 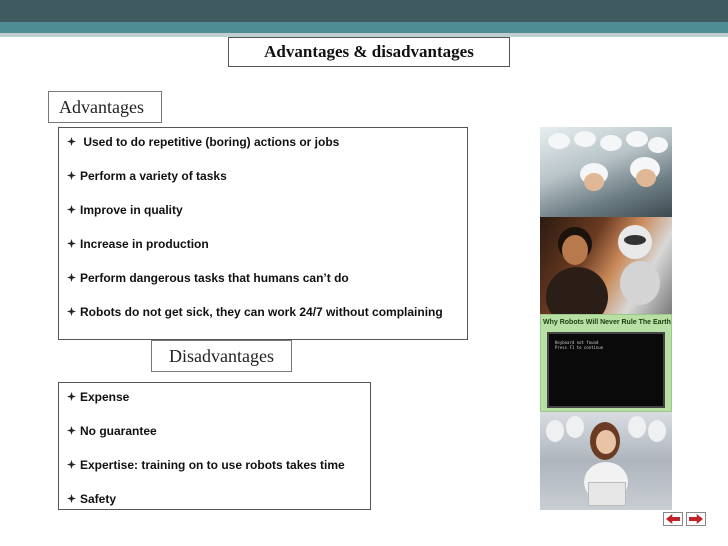 I want to click on advantage-text: Increase in production, so click(x=144, y=244).